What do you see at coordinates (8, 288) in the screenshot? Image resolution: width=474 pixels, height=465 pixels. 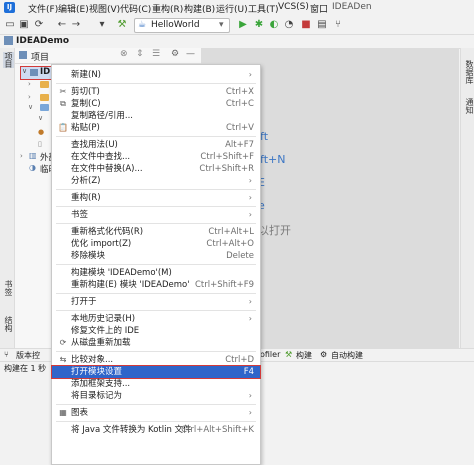 I see `tool-window-bookmarks: 书签` at bounding box center [8, 288].